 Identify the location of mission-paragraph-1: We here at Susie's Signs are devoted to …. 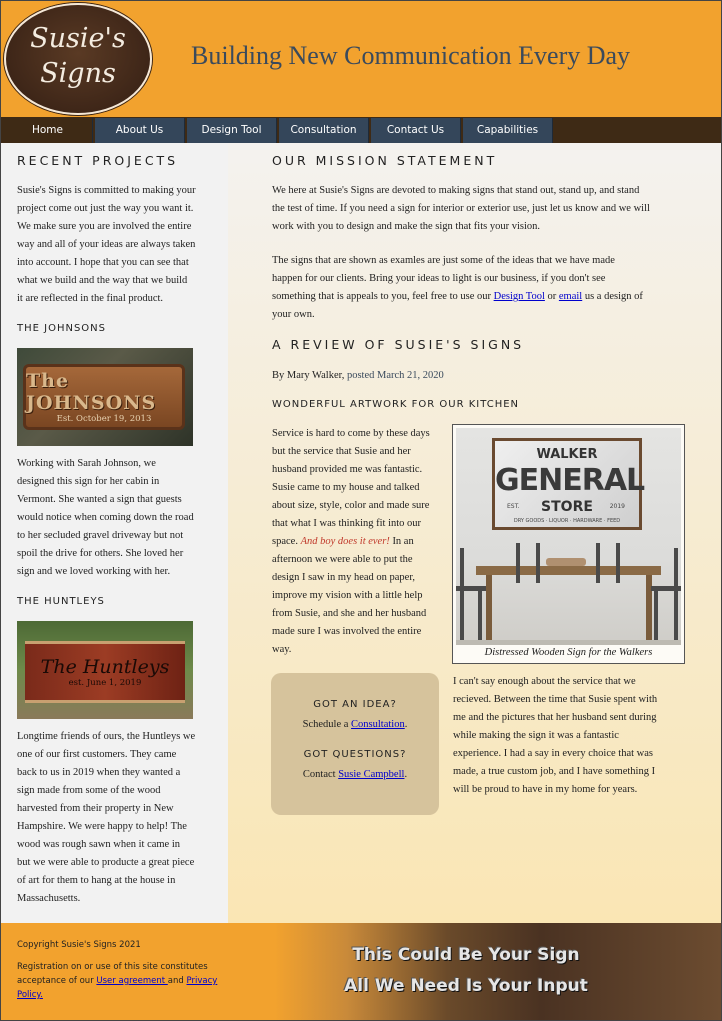
(492, 209).